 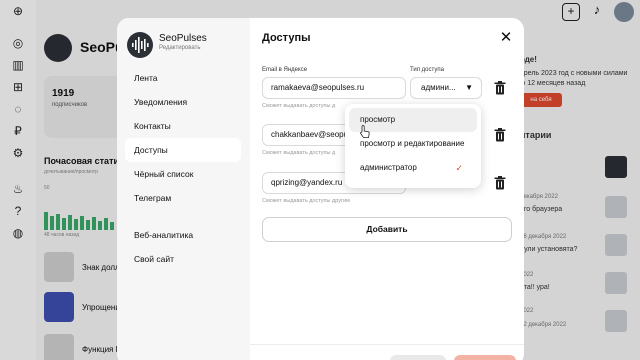 I want to click on email-column-header: Email в Яндексе, so click(x=285, y=70).